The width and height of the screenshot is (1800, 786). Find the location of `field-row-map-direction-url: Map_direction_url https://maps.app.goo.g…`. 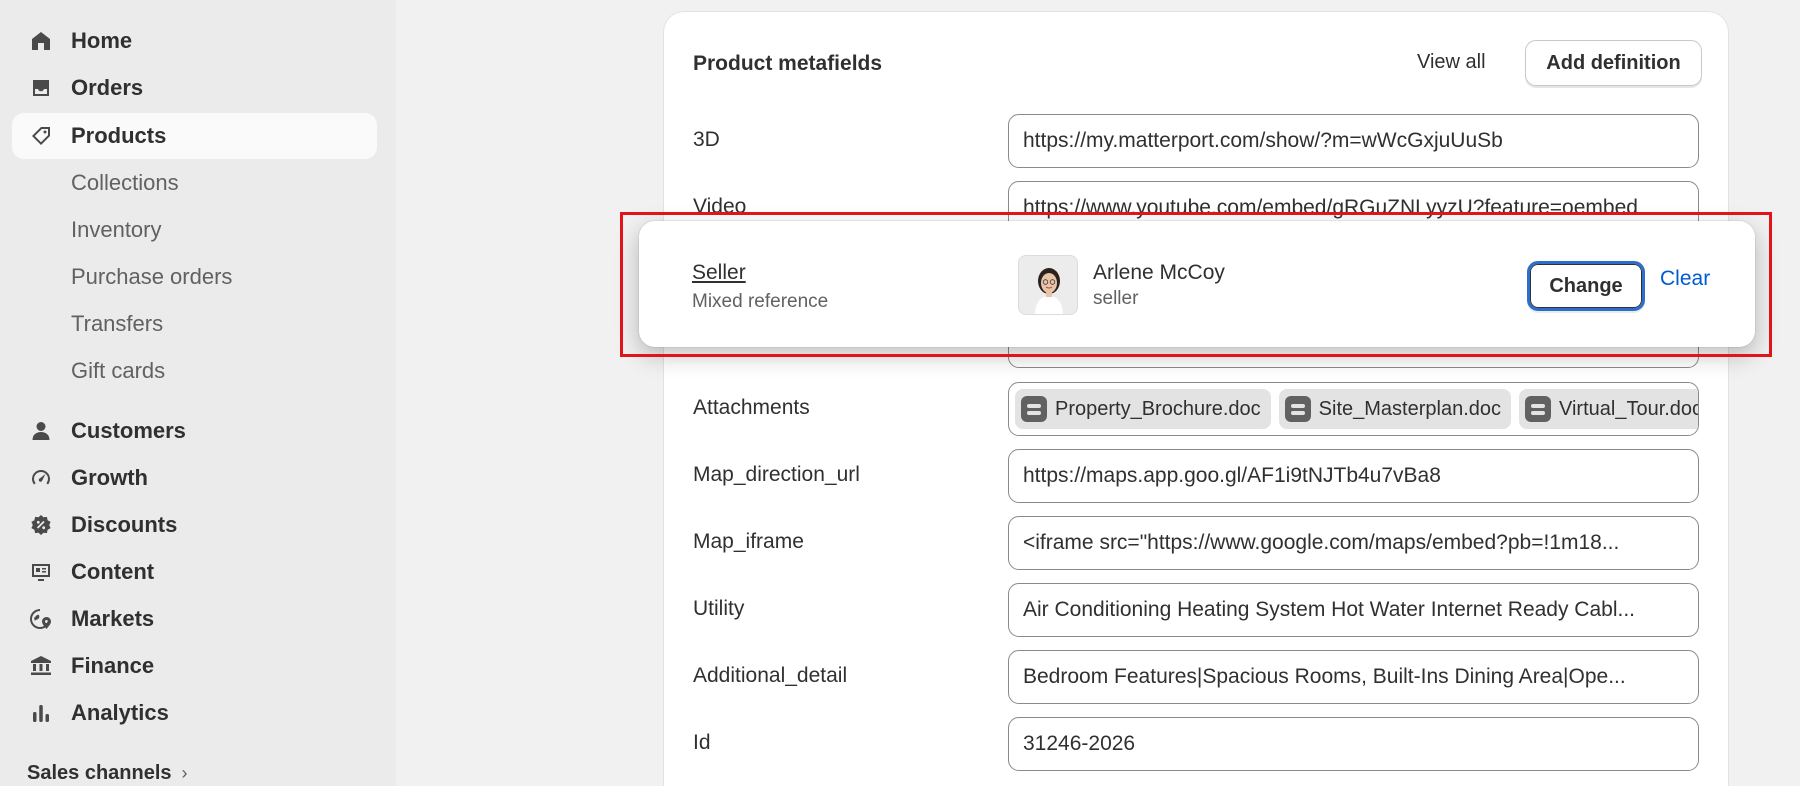

field-row-map-direction-url: Map_direction_url https://maps.app.goo.g… is located at coordinates (1198, 476).